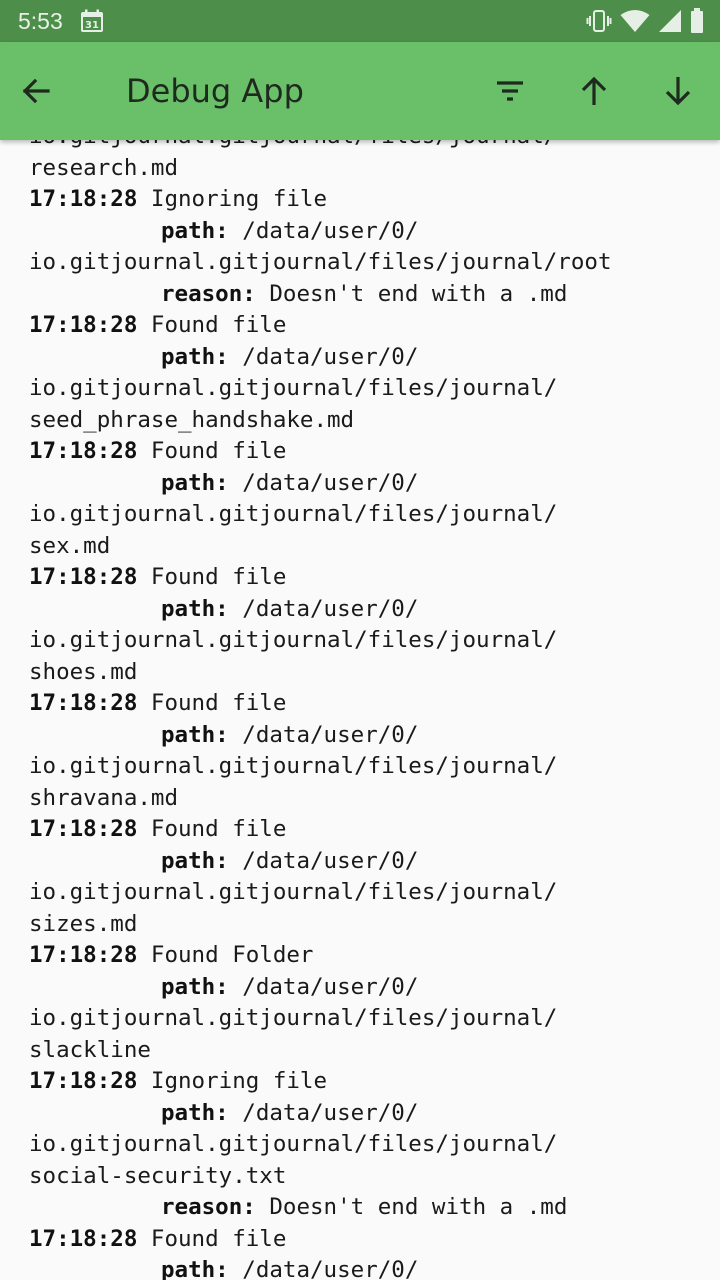 The image size is (720, 1280). I want to click on log-path-continuation: seed_phrase_handshake.md, so click(192, 419).